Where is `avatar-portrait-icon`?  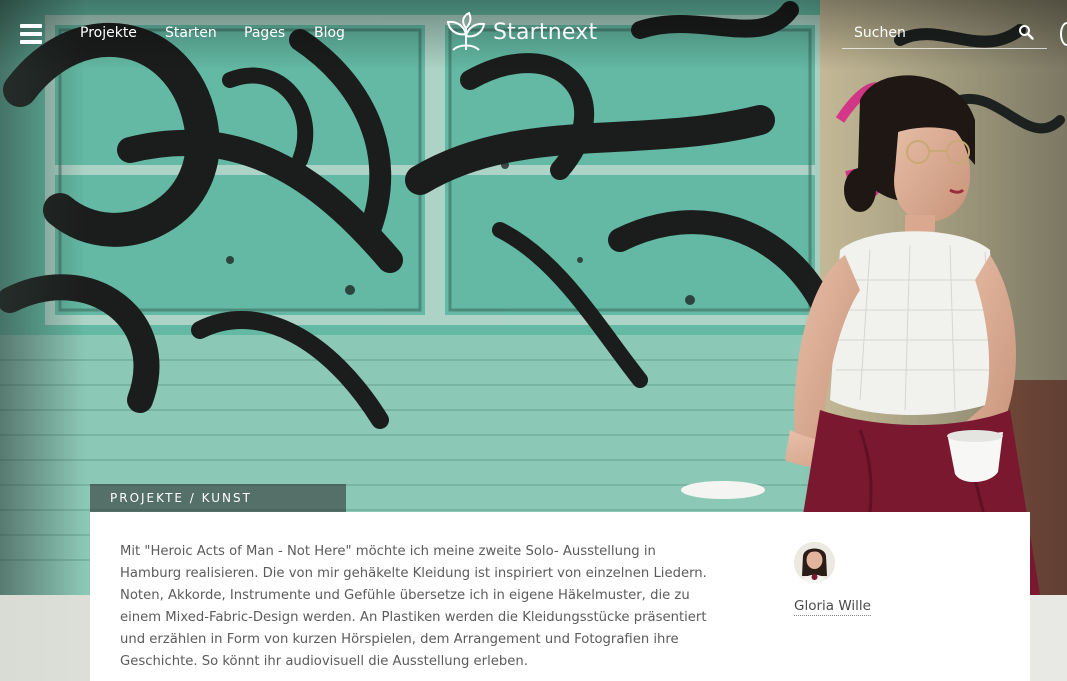
avatar-portrait-icon is located at coordinates (814, 562).